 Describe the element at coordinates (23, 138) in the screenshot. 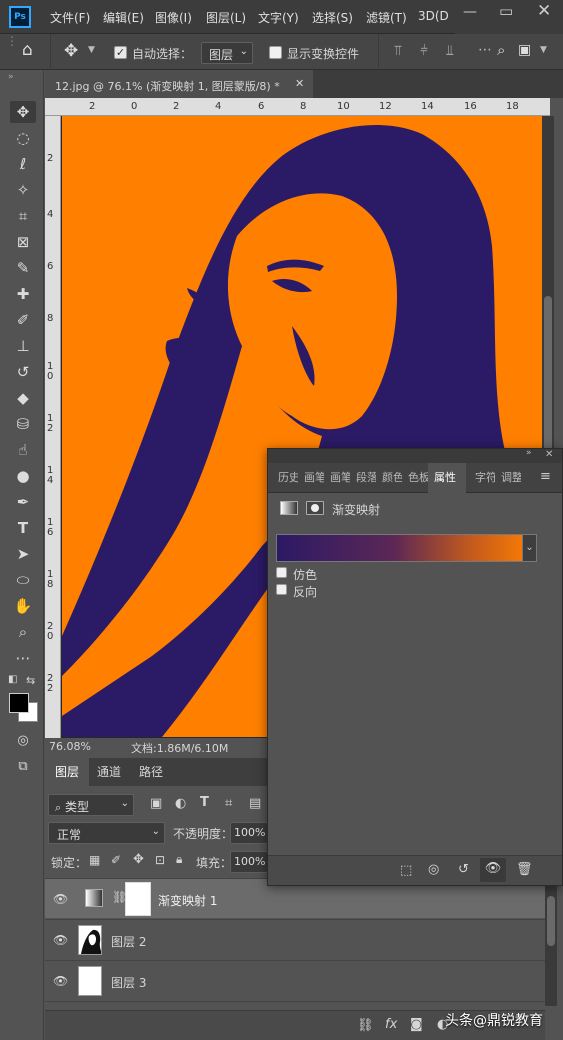

I see `marquee-tool-icon: ◌` at that location.